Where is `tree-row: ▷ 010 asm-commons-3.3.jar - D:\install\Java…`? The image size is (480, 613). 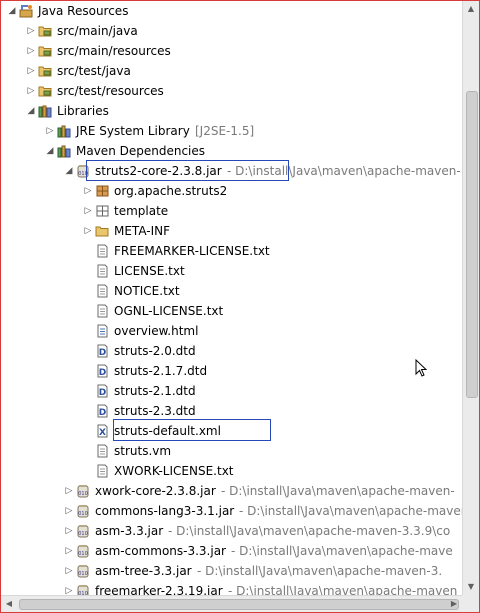 tree-row: ▷ 010 asm-commons-3.3.jar - D:\install\Java… is located at coordinates (231, 551).